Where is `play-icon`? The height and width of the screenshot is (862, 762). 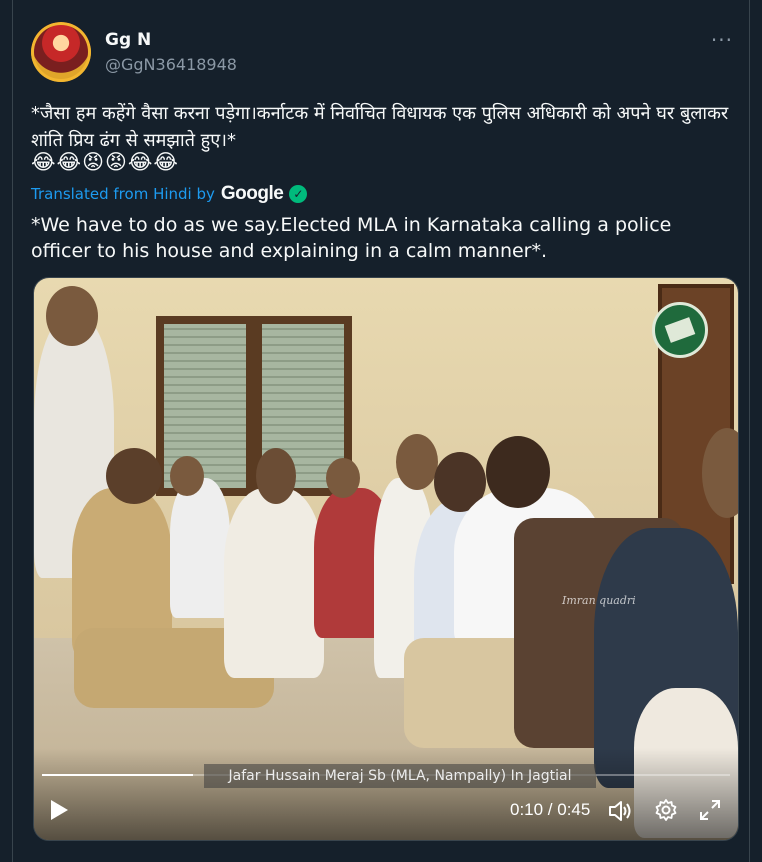
play-icon is located at coordinates (59, 810).